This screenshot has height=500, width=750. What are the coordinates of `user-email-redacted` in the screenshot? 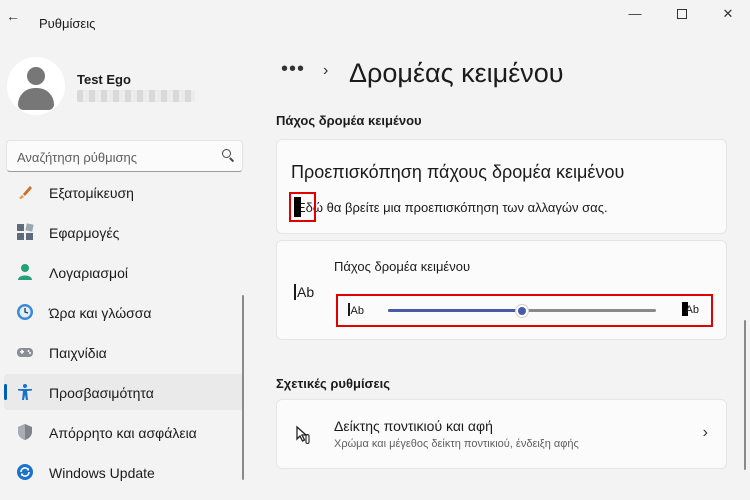 It's located at (136, 96).